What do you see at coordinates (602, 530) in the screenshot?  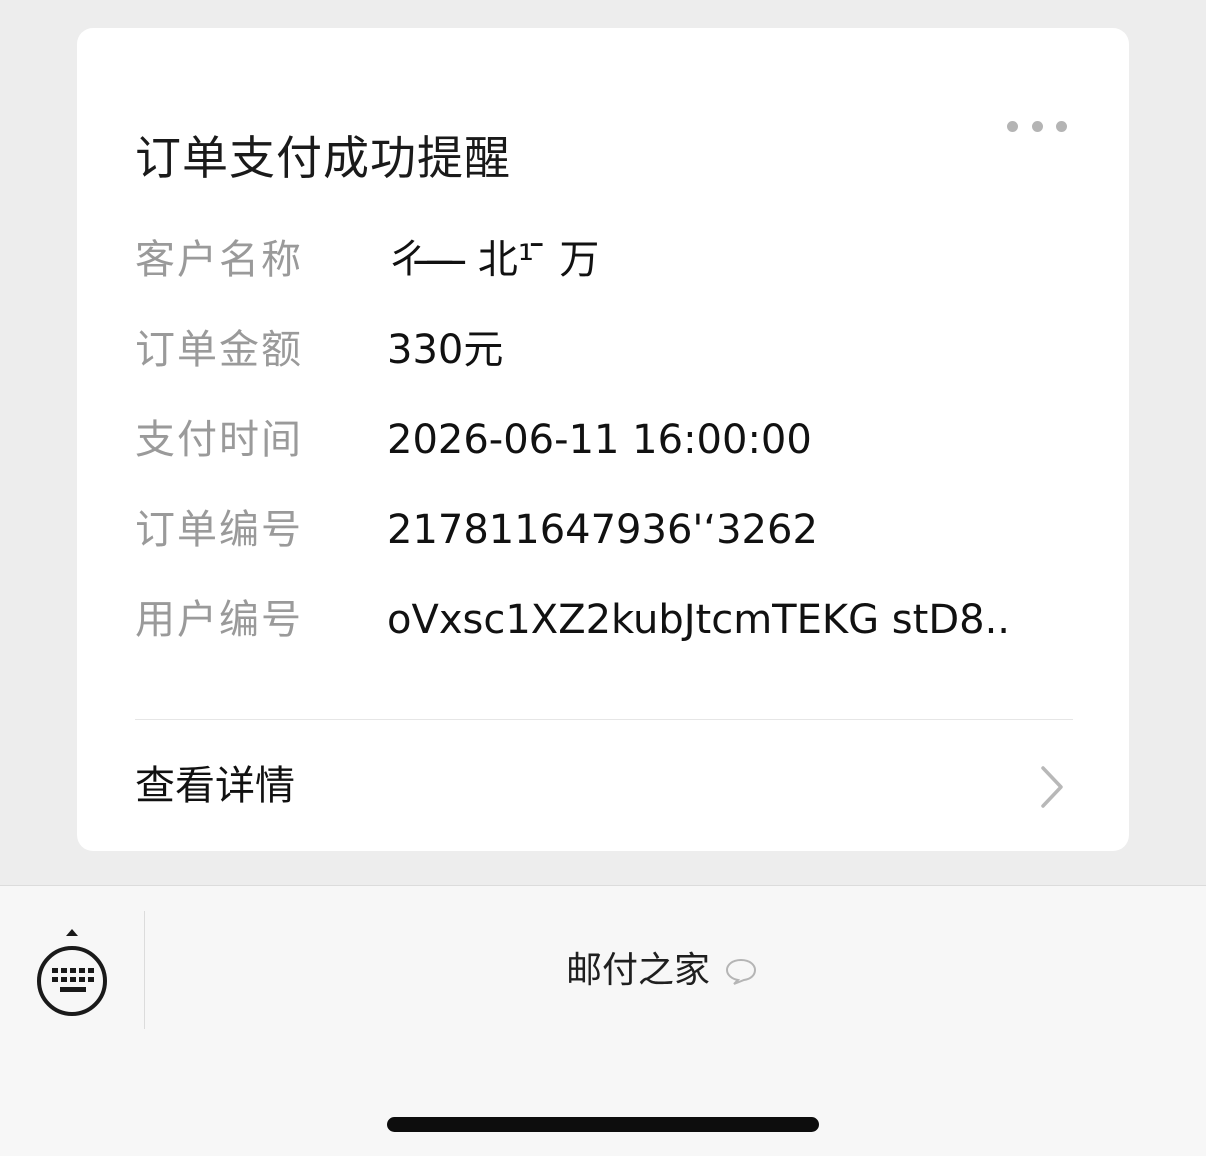 I see `field-value: 217811647936'‘3262` at bounding box center [602, 530].